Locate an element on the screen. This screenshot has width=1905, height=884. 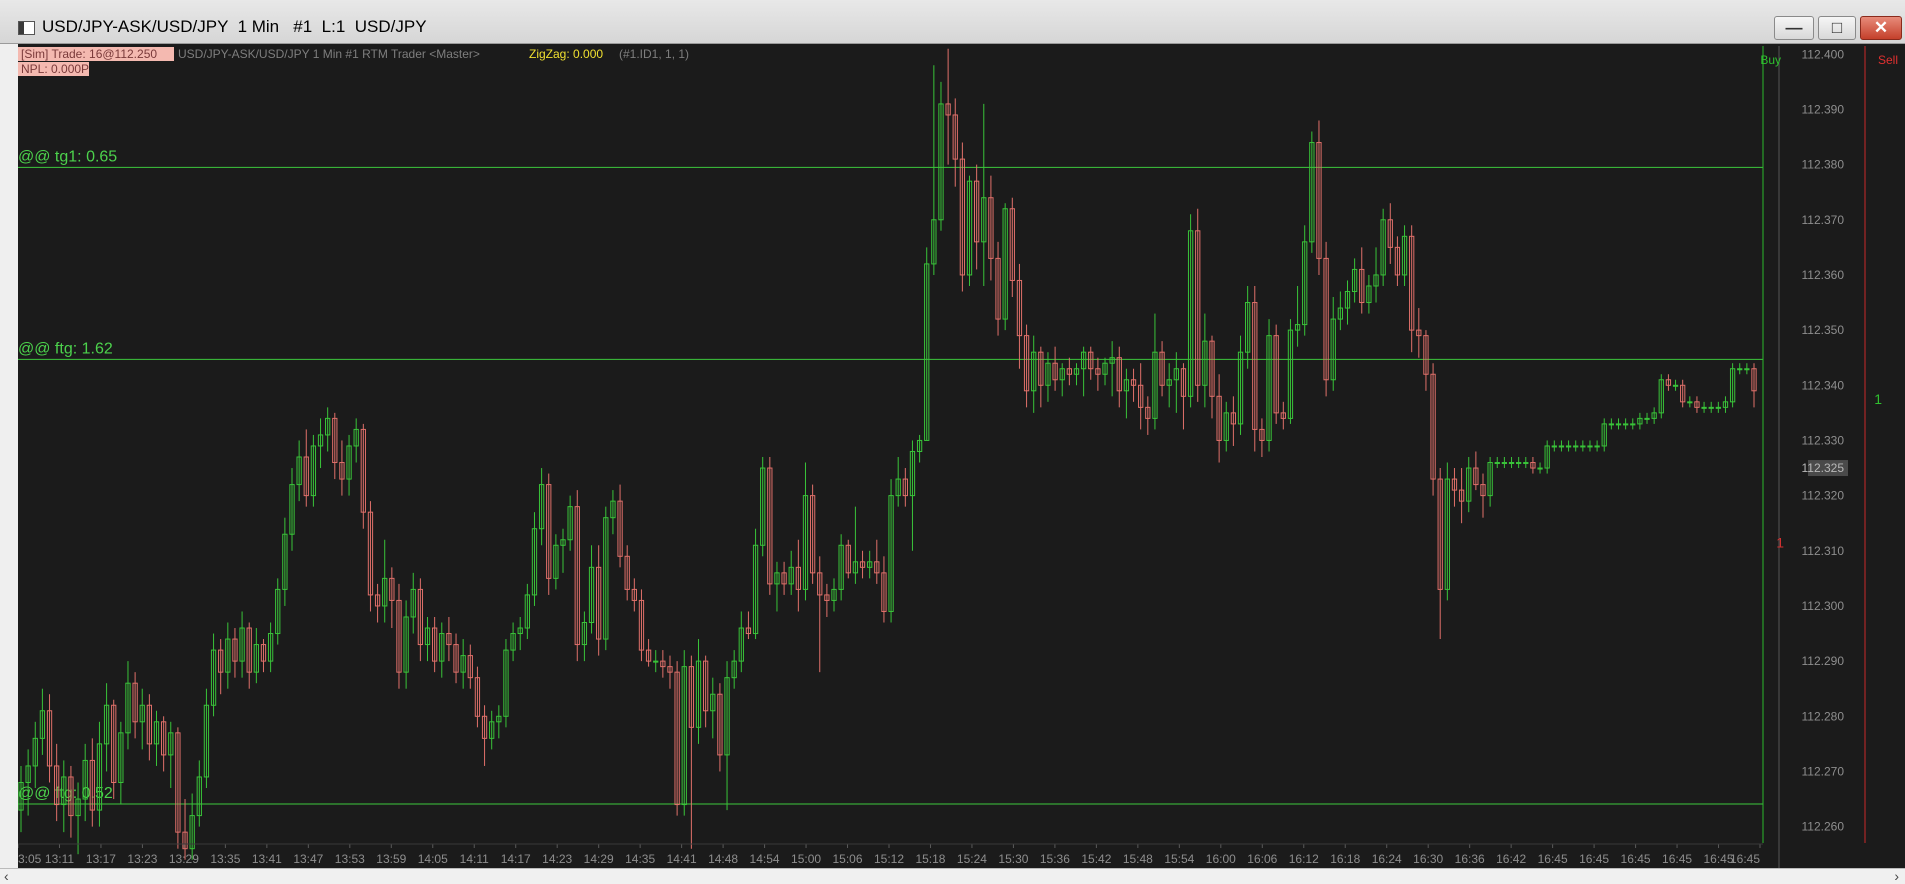
close-button: ✕ is located at coordinates (1881, 28).